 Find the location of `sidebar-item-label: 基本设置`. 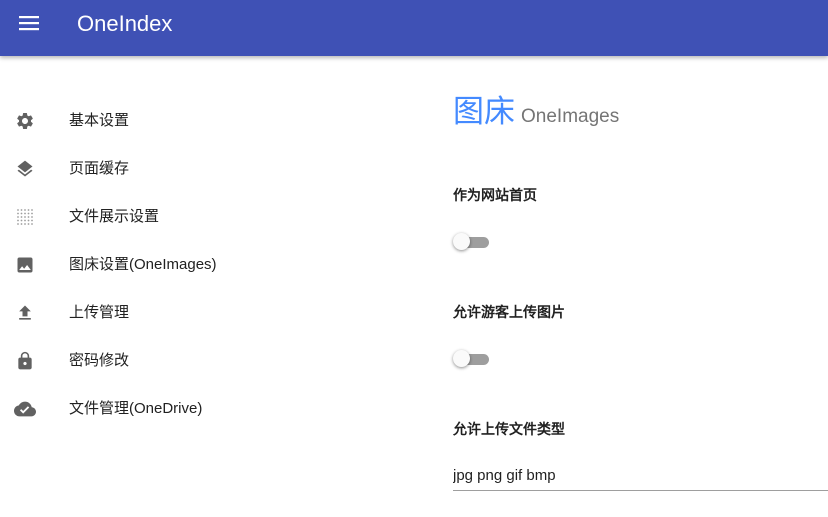

sidebar-item-label: 基本设置 is located at coordinates (99, 120).